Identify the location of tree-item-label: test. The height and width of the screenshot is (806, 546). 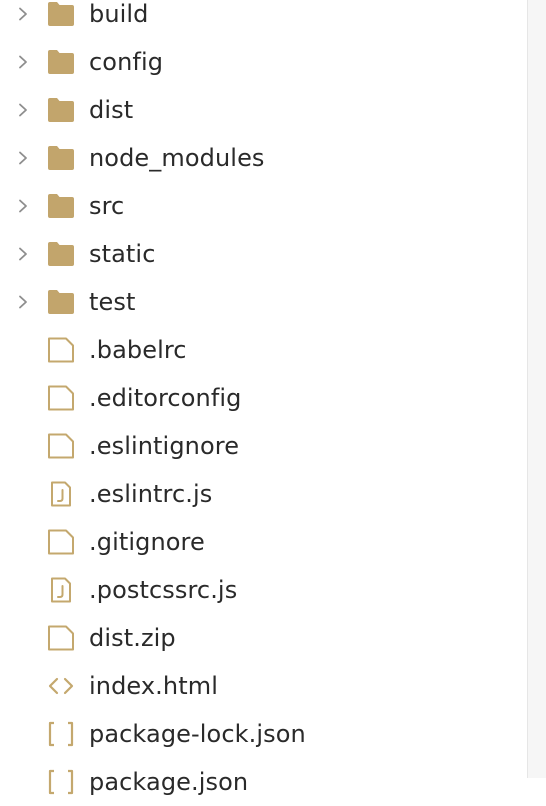
(112, 302).